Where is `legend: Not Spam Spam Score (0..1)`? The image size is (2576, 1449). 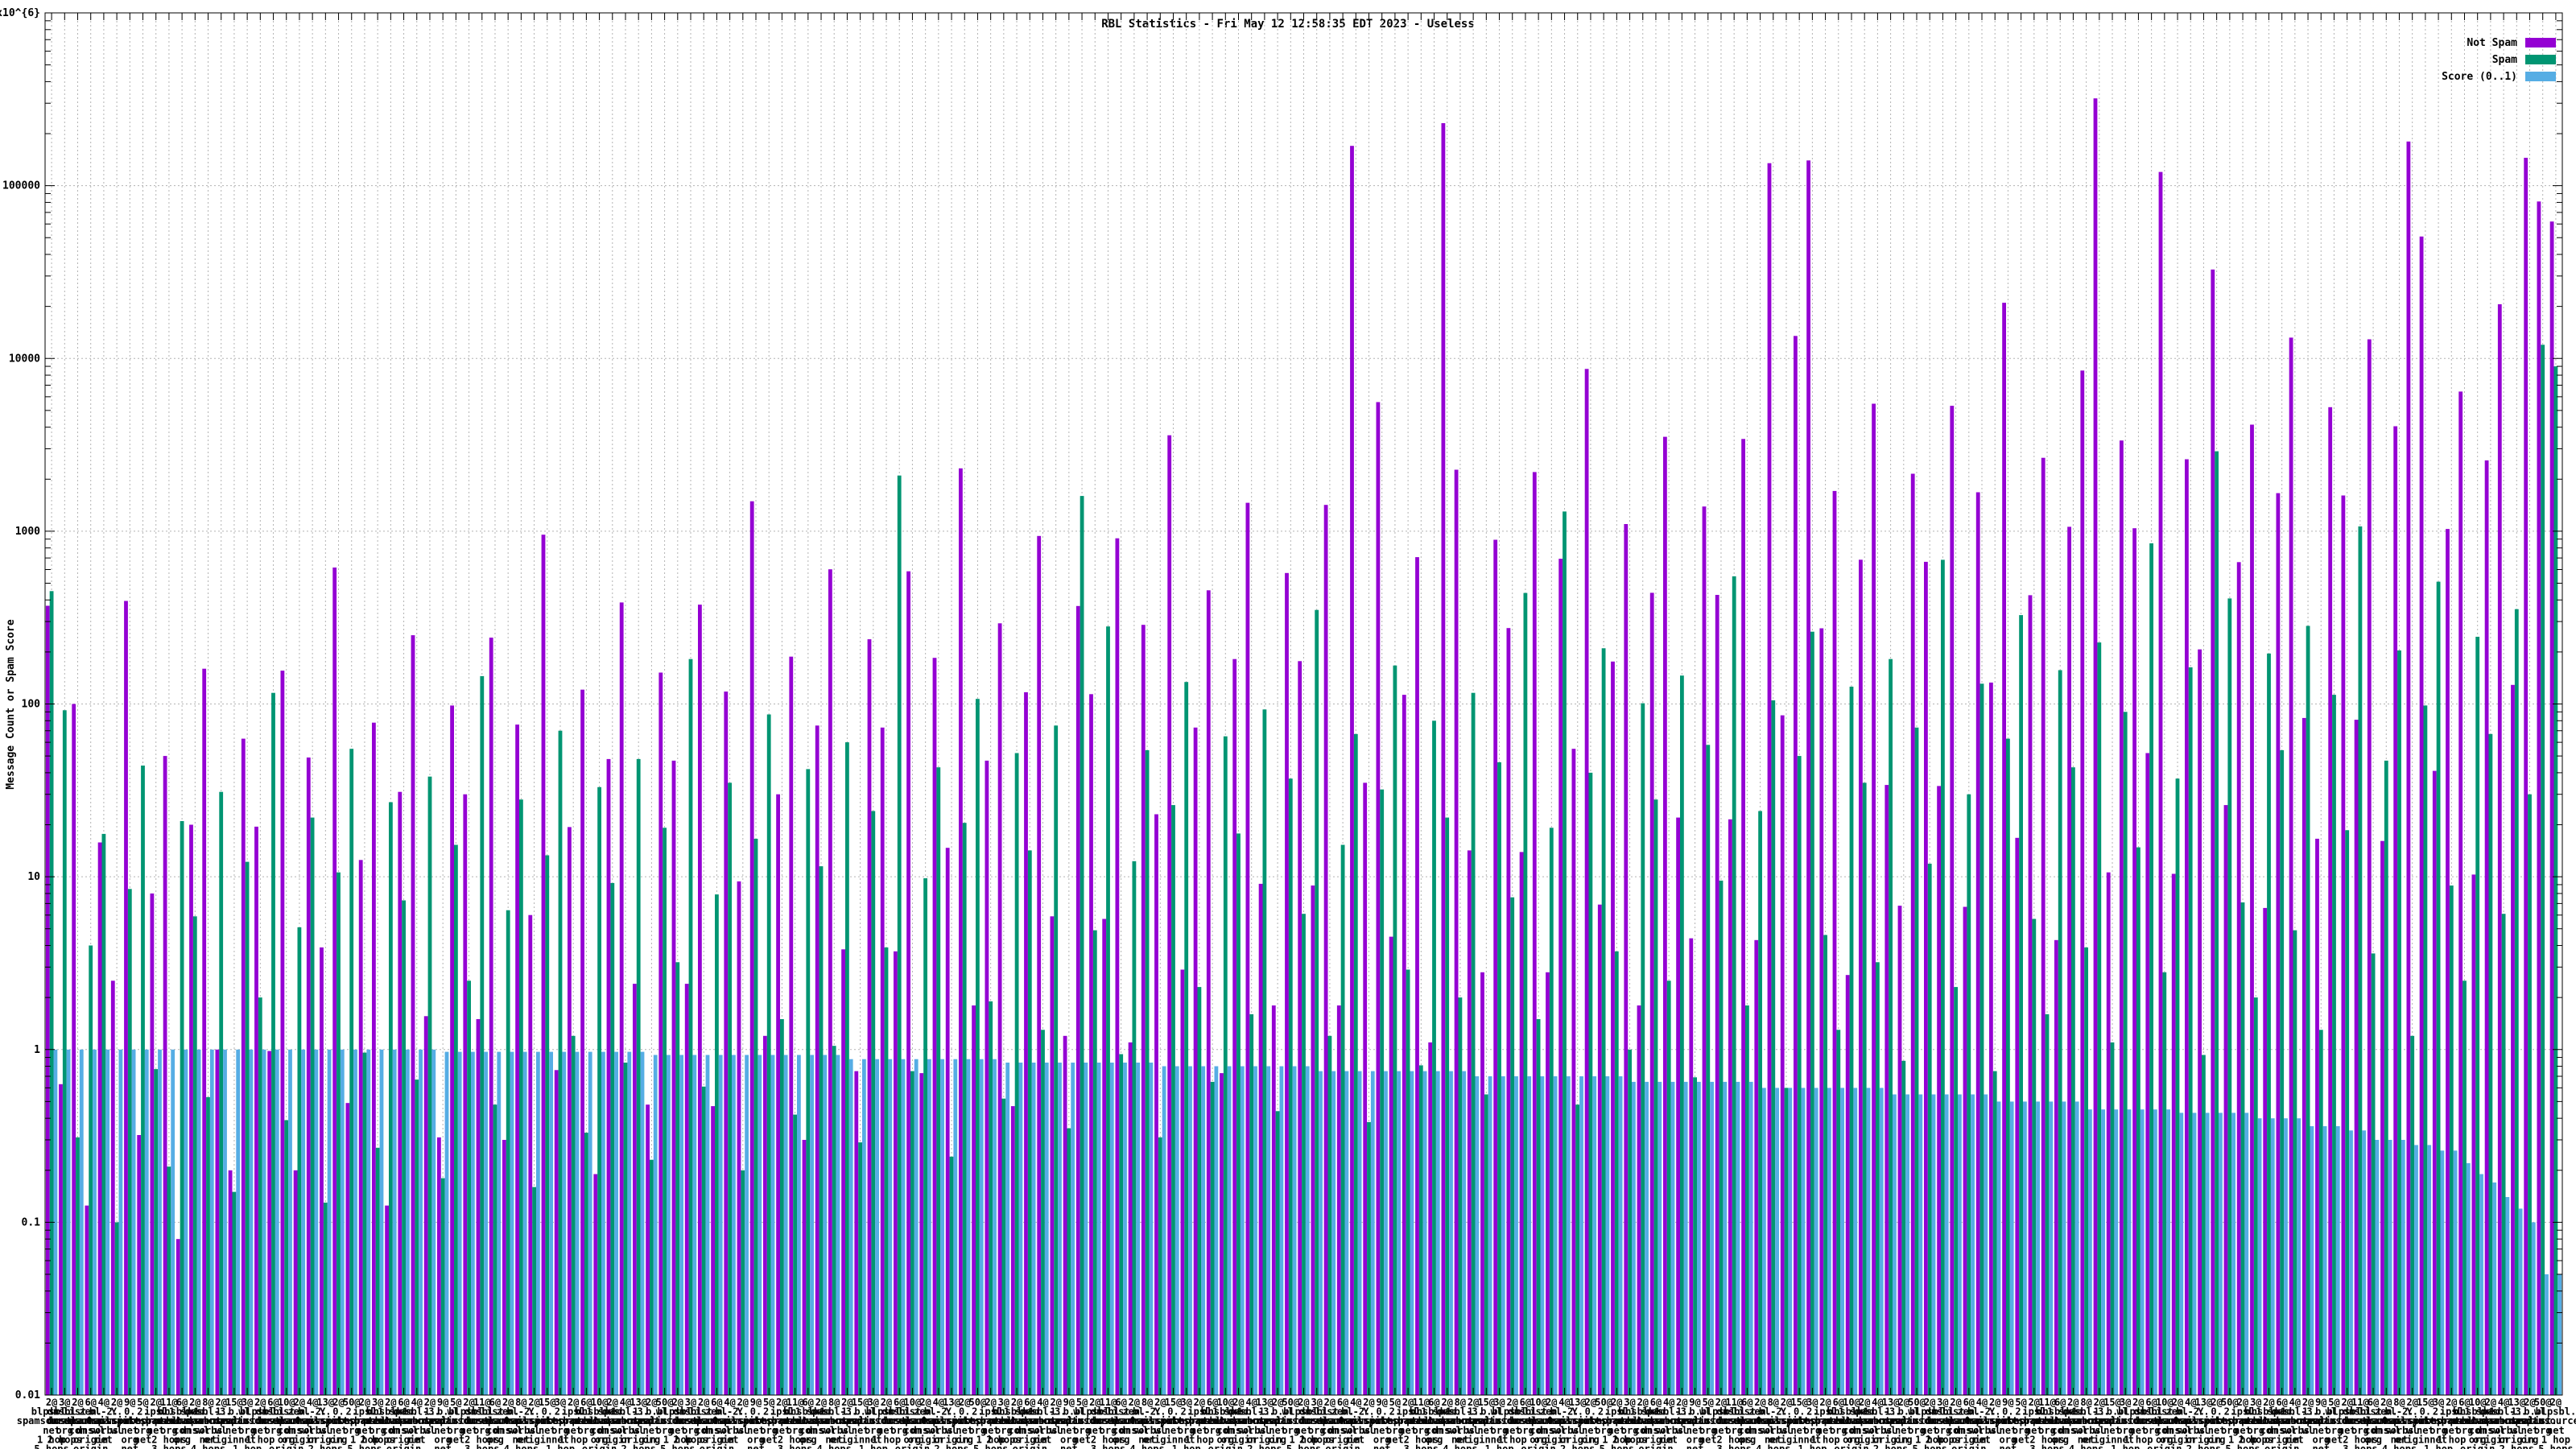
legend: Not Spam Spam Score (0..1) is located at coordinates (2499, 63).